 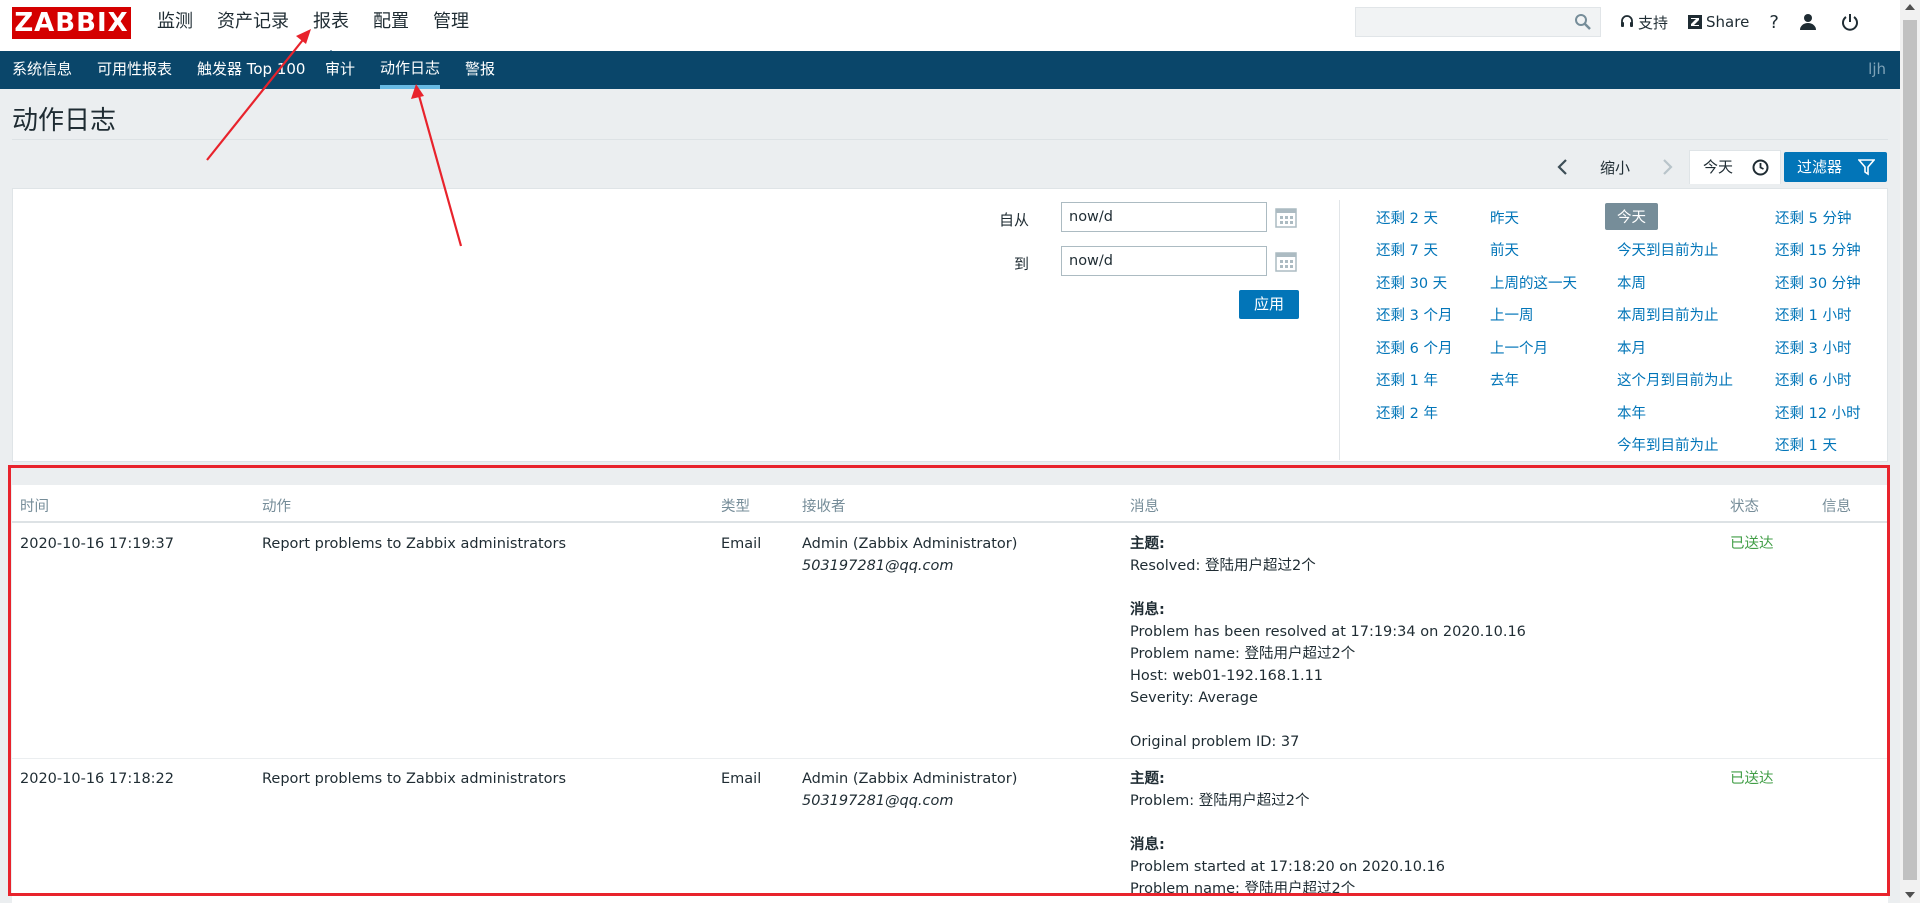 I want to click on quick-range-link: 还剩 30 分钟, so click(x=1818, y=282).